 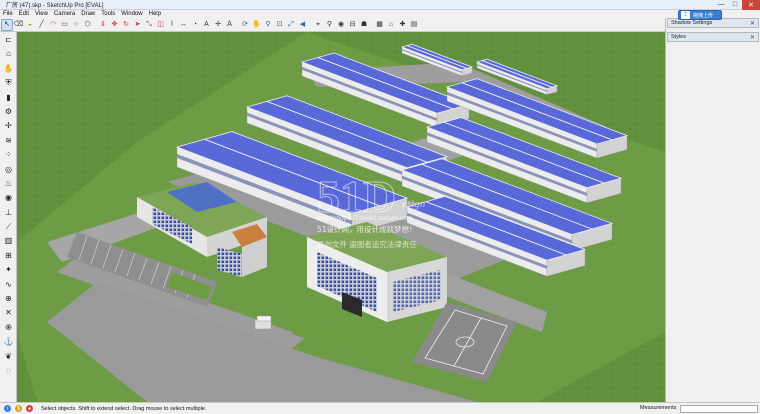 What do you see at coordinates (24, 14) in the screenshot?
I see `menu-edit: Edit` at bounding box center [24, 14].